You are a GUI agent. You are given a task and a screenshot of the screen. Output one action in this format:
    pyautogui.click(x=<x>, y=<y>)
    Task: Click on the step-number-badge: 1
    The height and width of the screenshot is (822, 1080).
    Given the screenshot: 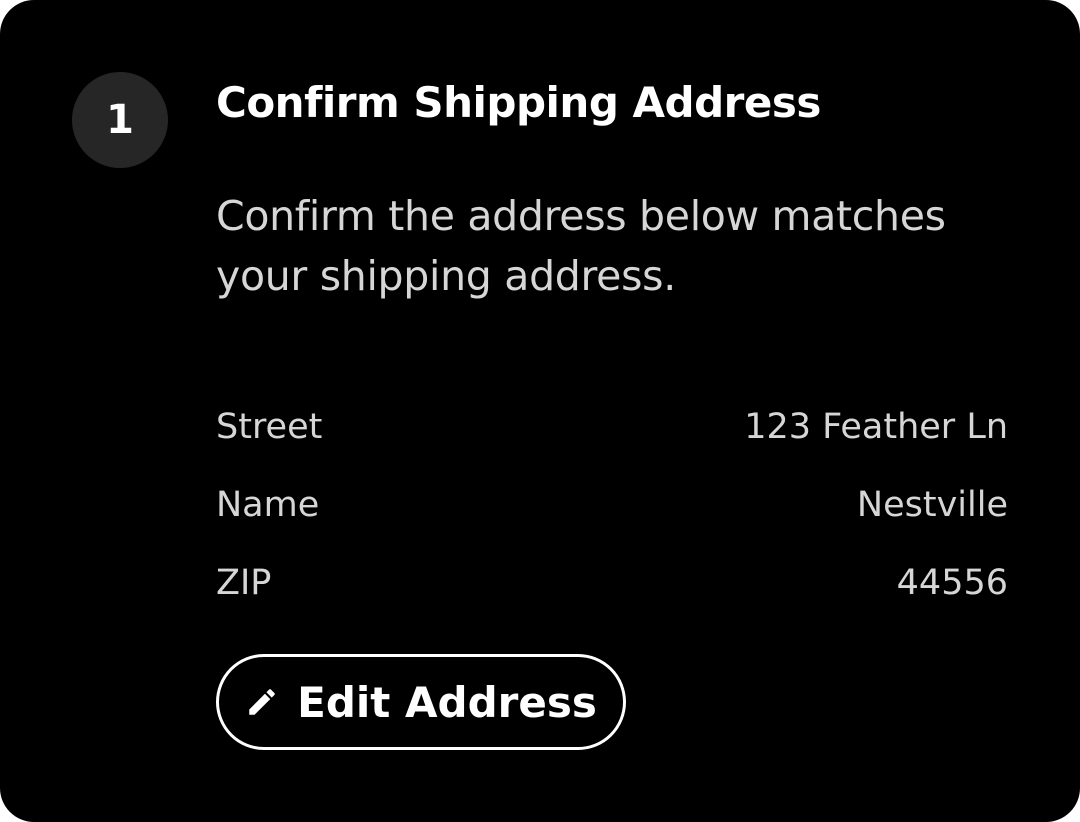 What is the action you would take?
    pyautogui.click(x=120, y=120)
    